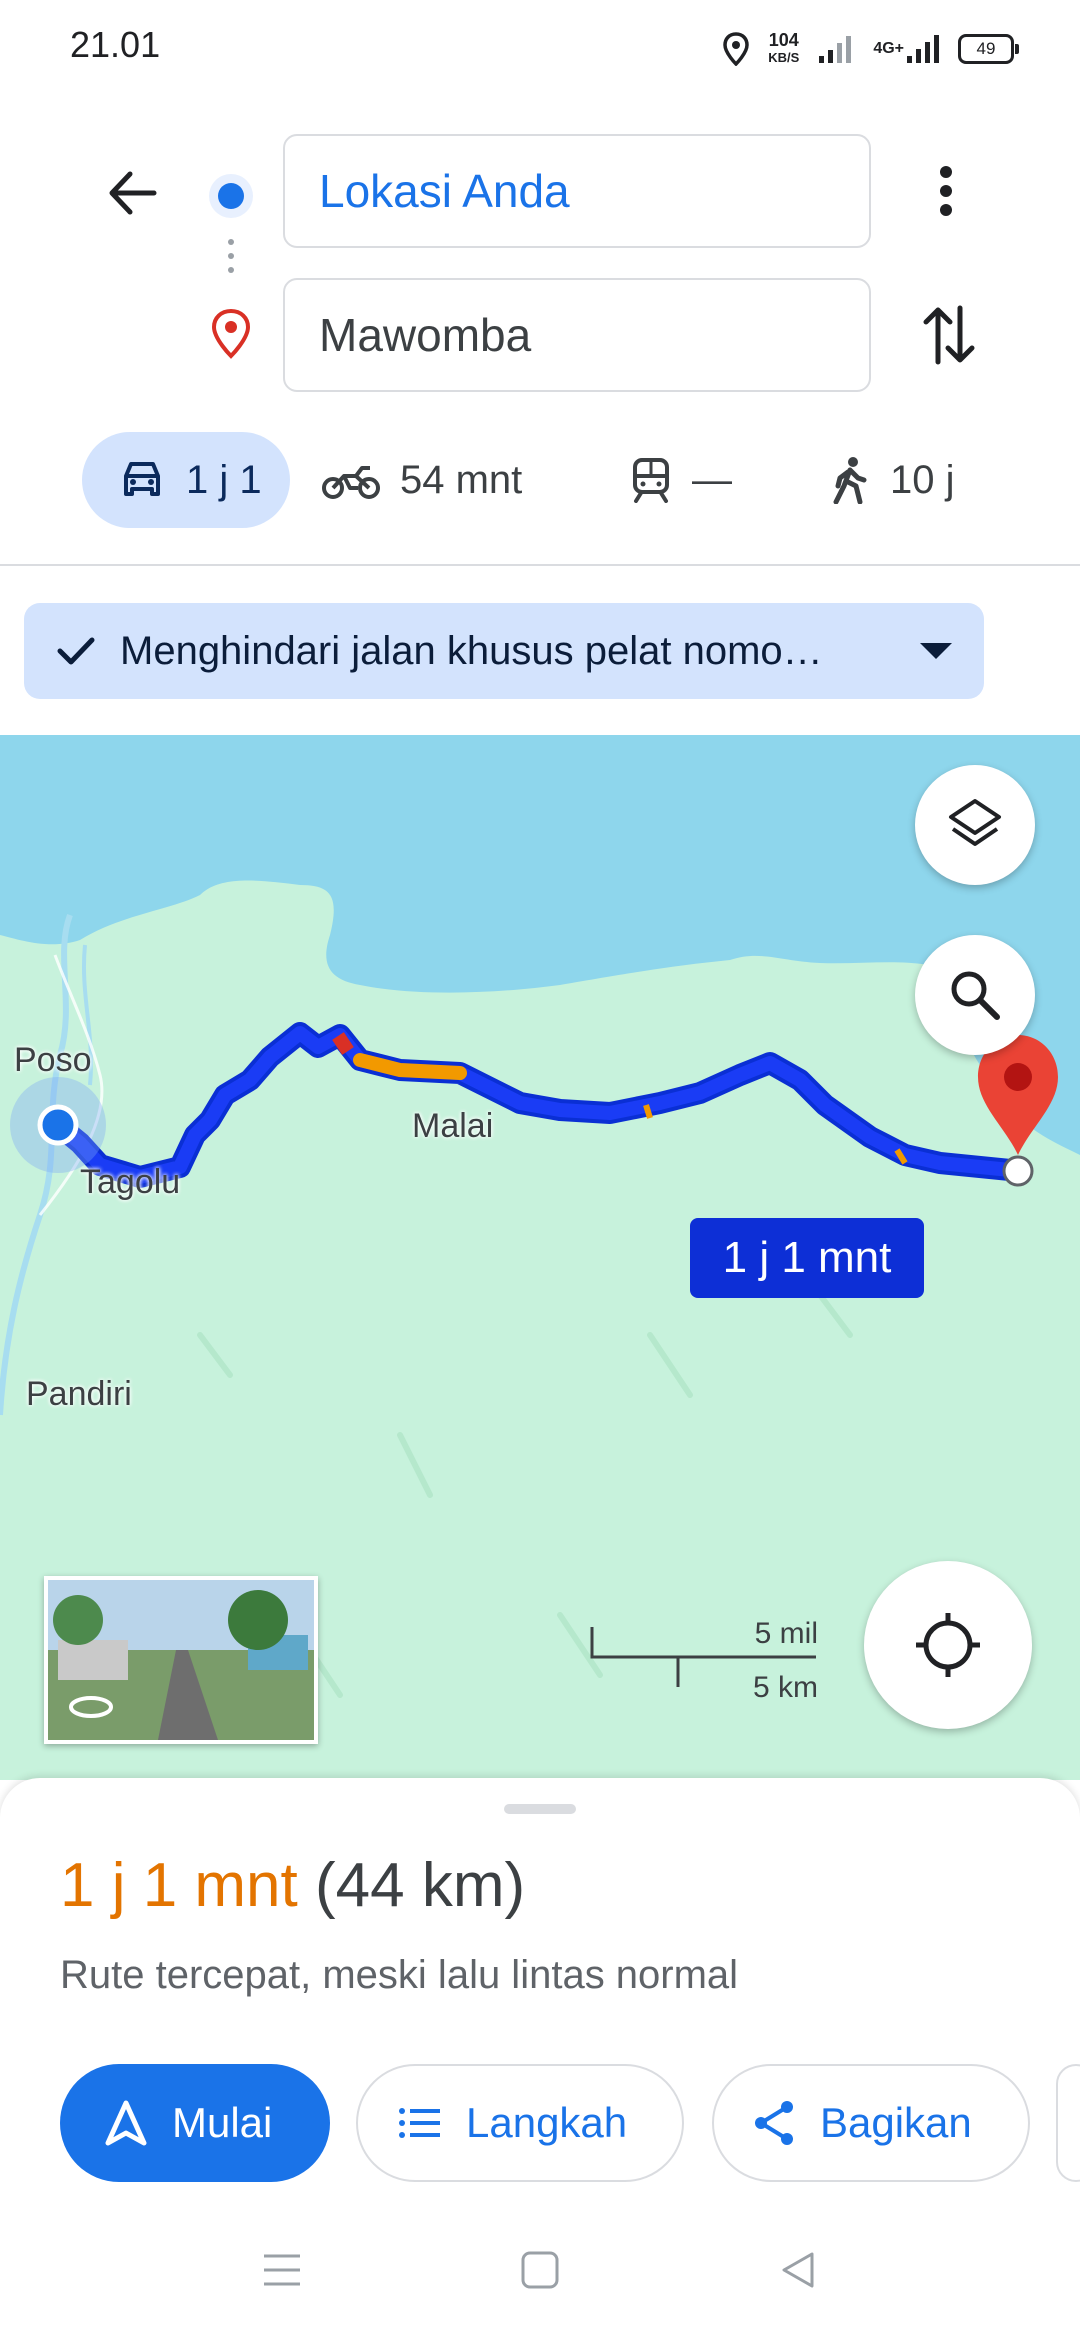  Describe the element at coordinates (784, 57) in the screenshot. I see `net-speed-unit: KB/S` at that location.